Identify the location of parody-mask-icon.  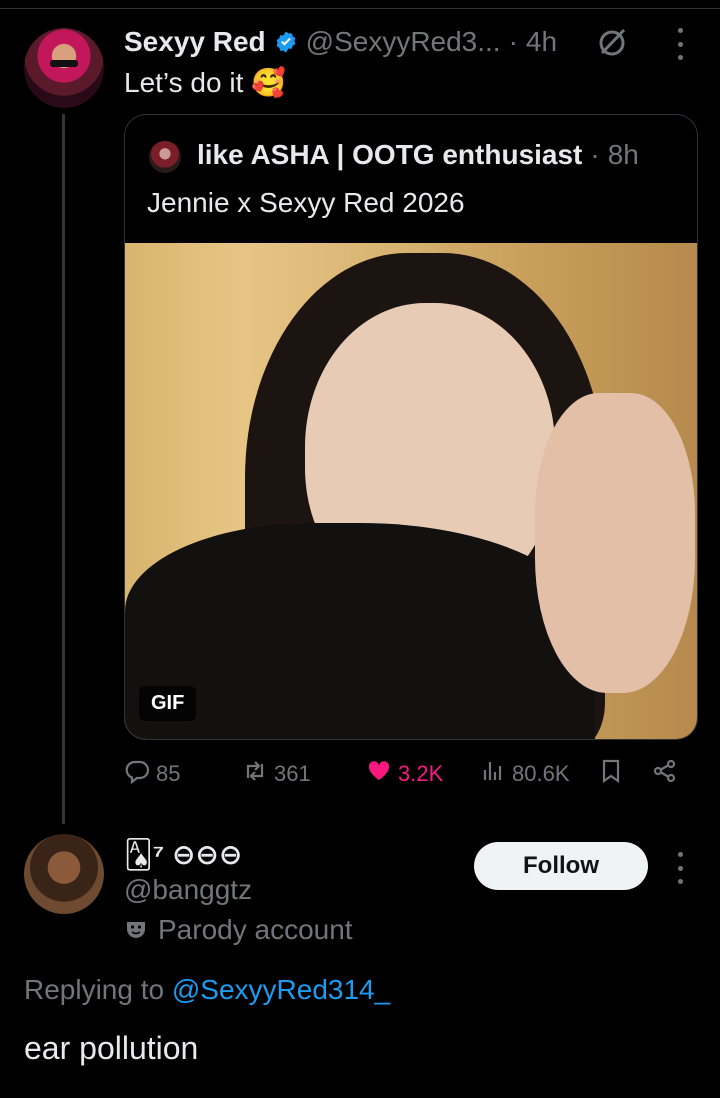
(136, 930).